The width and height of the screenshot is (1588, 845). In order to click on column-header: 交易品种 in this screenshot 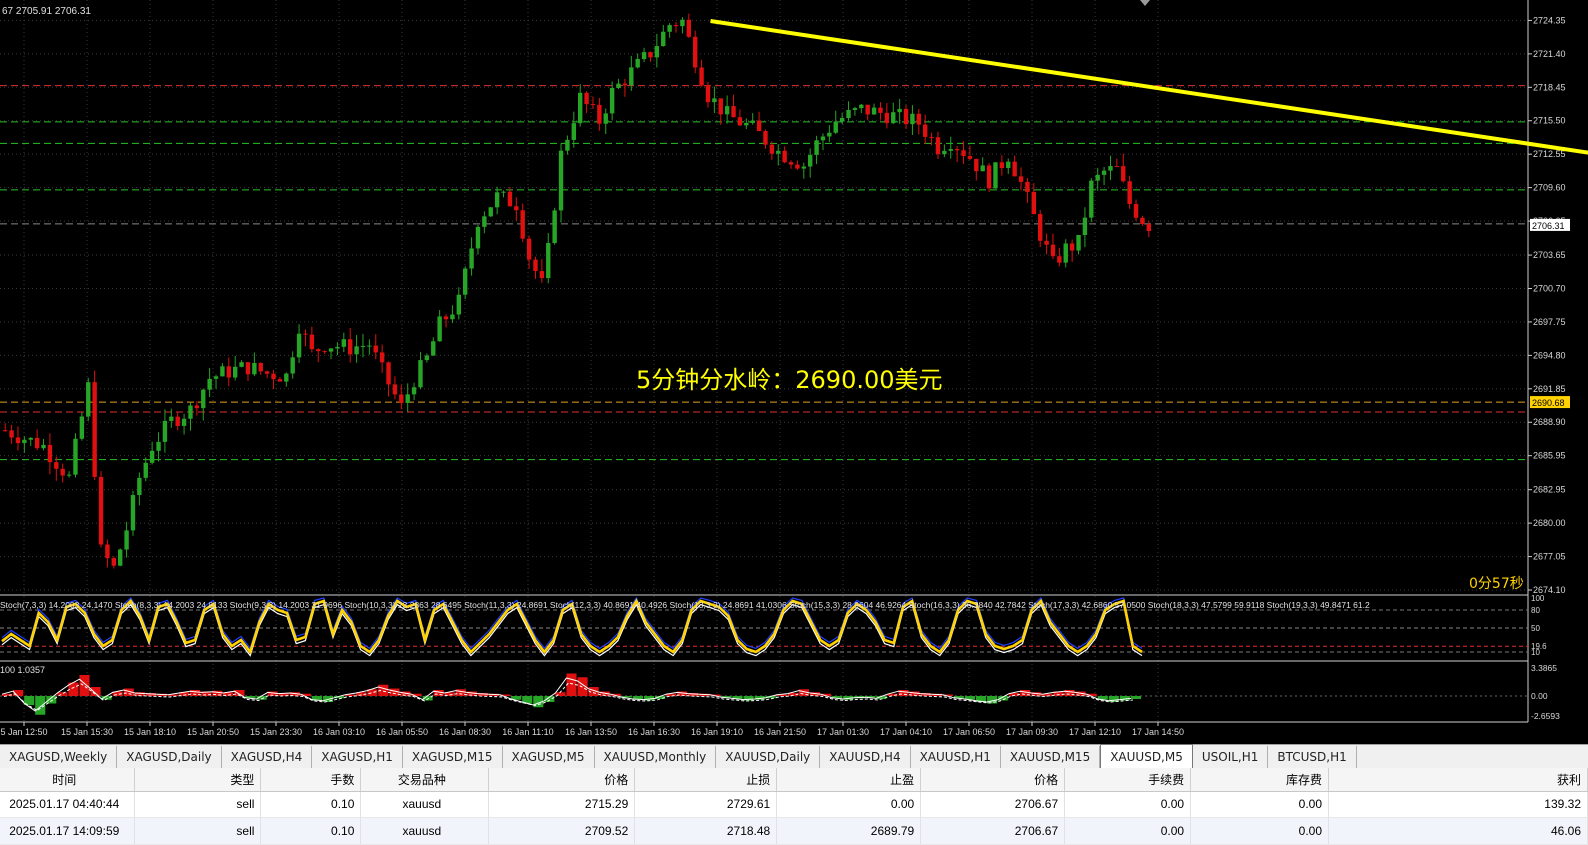, I will do `click(425, 780)`.